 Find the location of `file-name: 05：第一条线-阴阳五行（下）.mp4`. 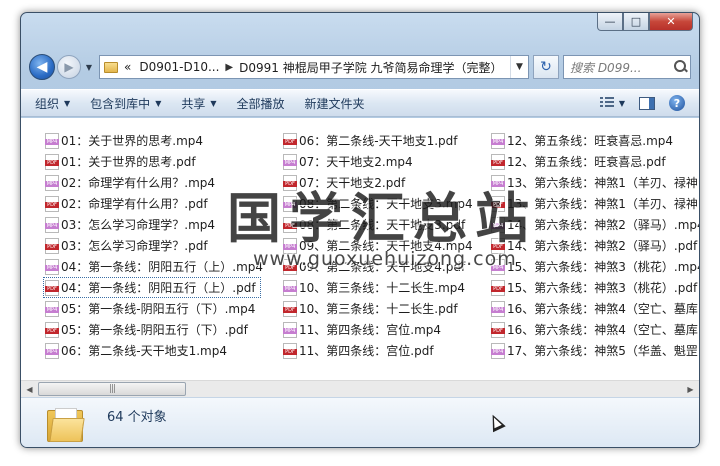

file-name: 05：第一条线-阴阳五行（下）.mp4 is located at coordinates (158, 309).